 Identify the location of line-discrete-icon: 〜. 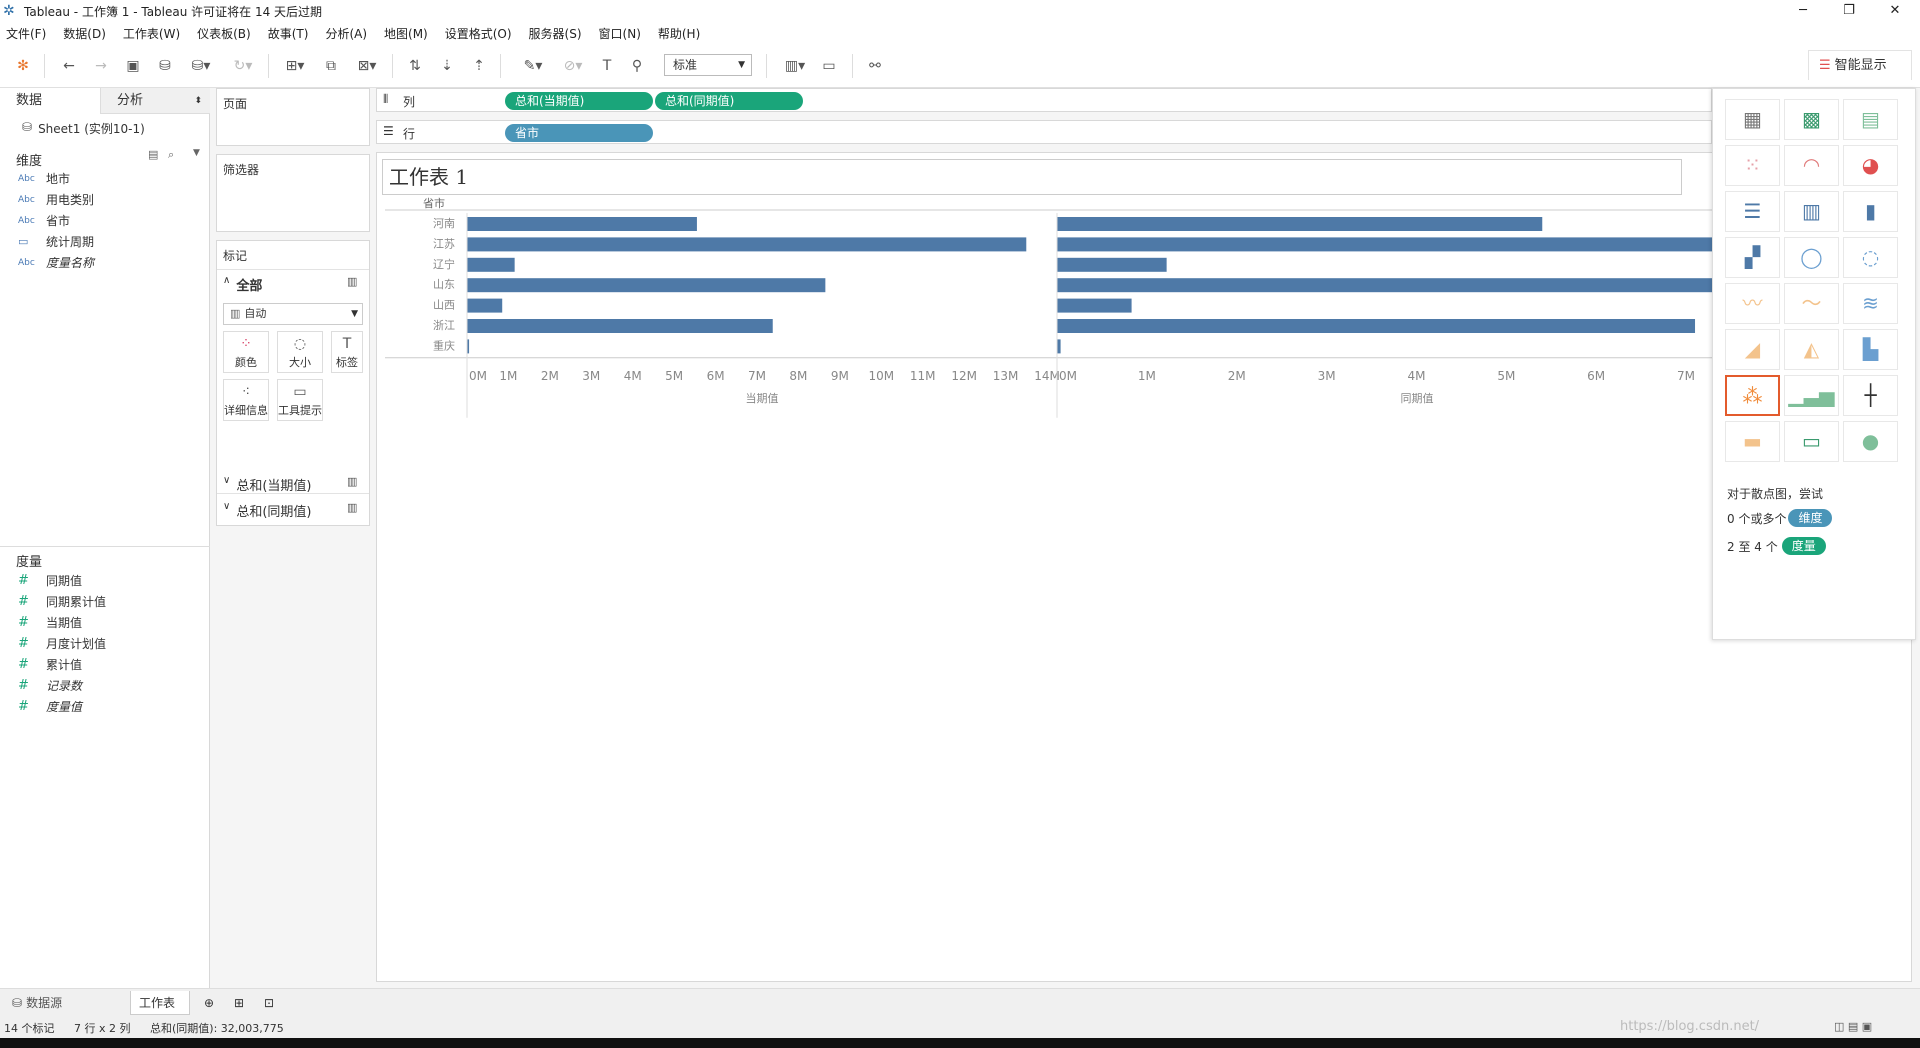
(1811, 303).